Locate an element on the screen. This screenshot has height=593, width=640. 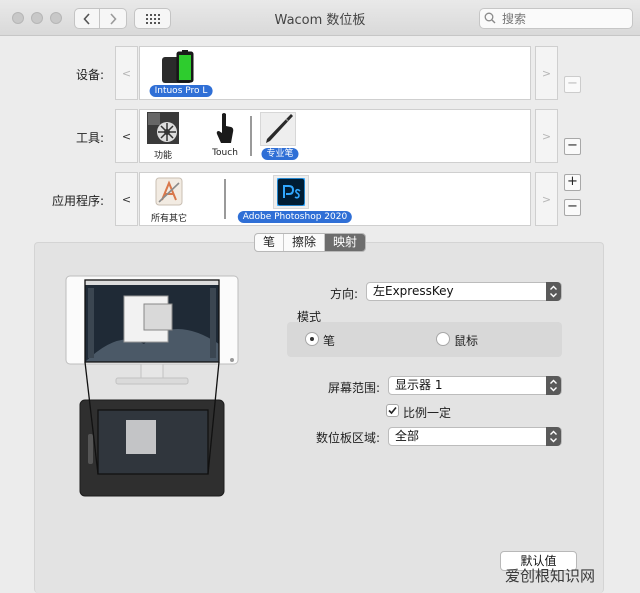
checkmark-icon is located at coordinates (392, 410).